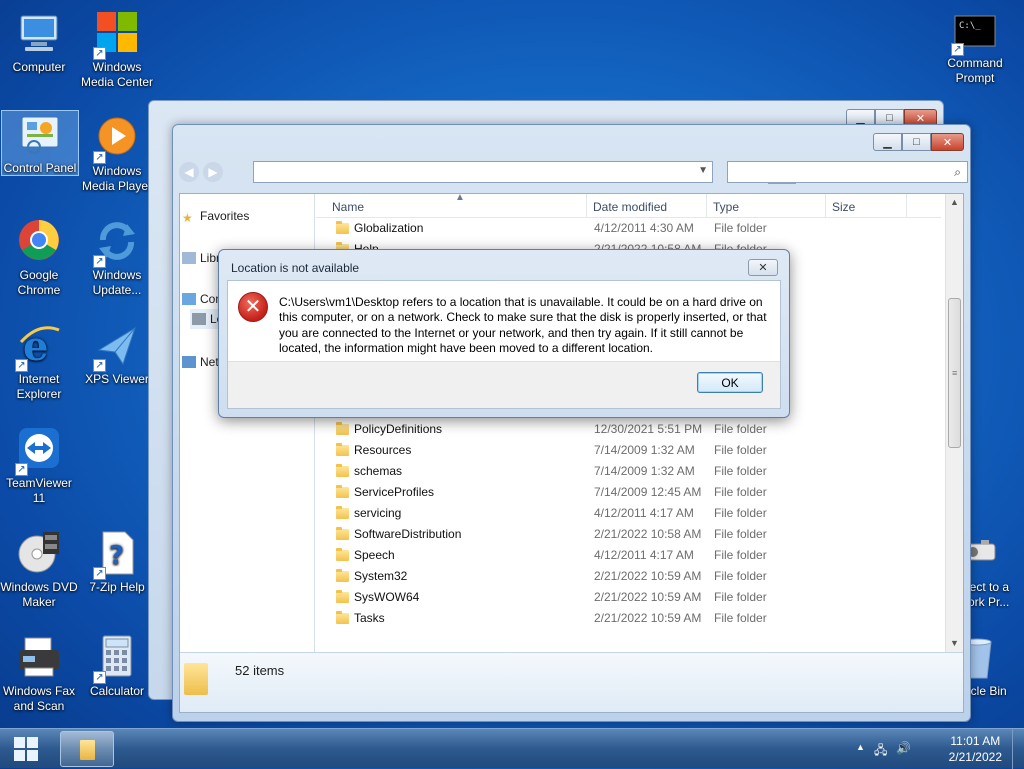 The width and height of the screenshot is (1024, 769). What do you see at coordinates (630, 207) in the screenshot?
I see `column-date-modified: Date modified` at bounding box center [630, 207].